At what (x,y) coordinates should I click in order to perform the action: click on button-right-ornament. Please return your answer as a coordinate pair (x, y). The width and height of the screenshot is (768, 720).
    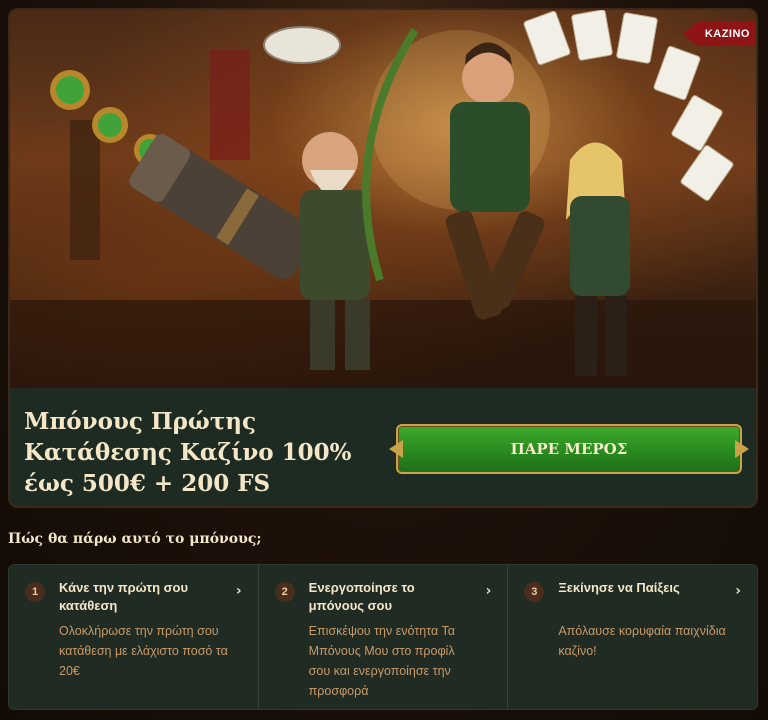
    Looking at the image, I should click on (742, 449).